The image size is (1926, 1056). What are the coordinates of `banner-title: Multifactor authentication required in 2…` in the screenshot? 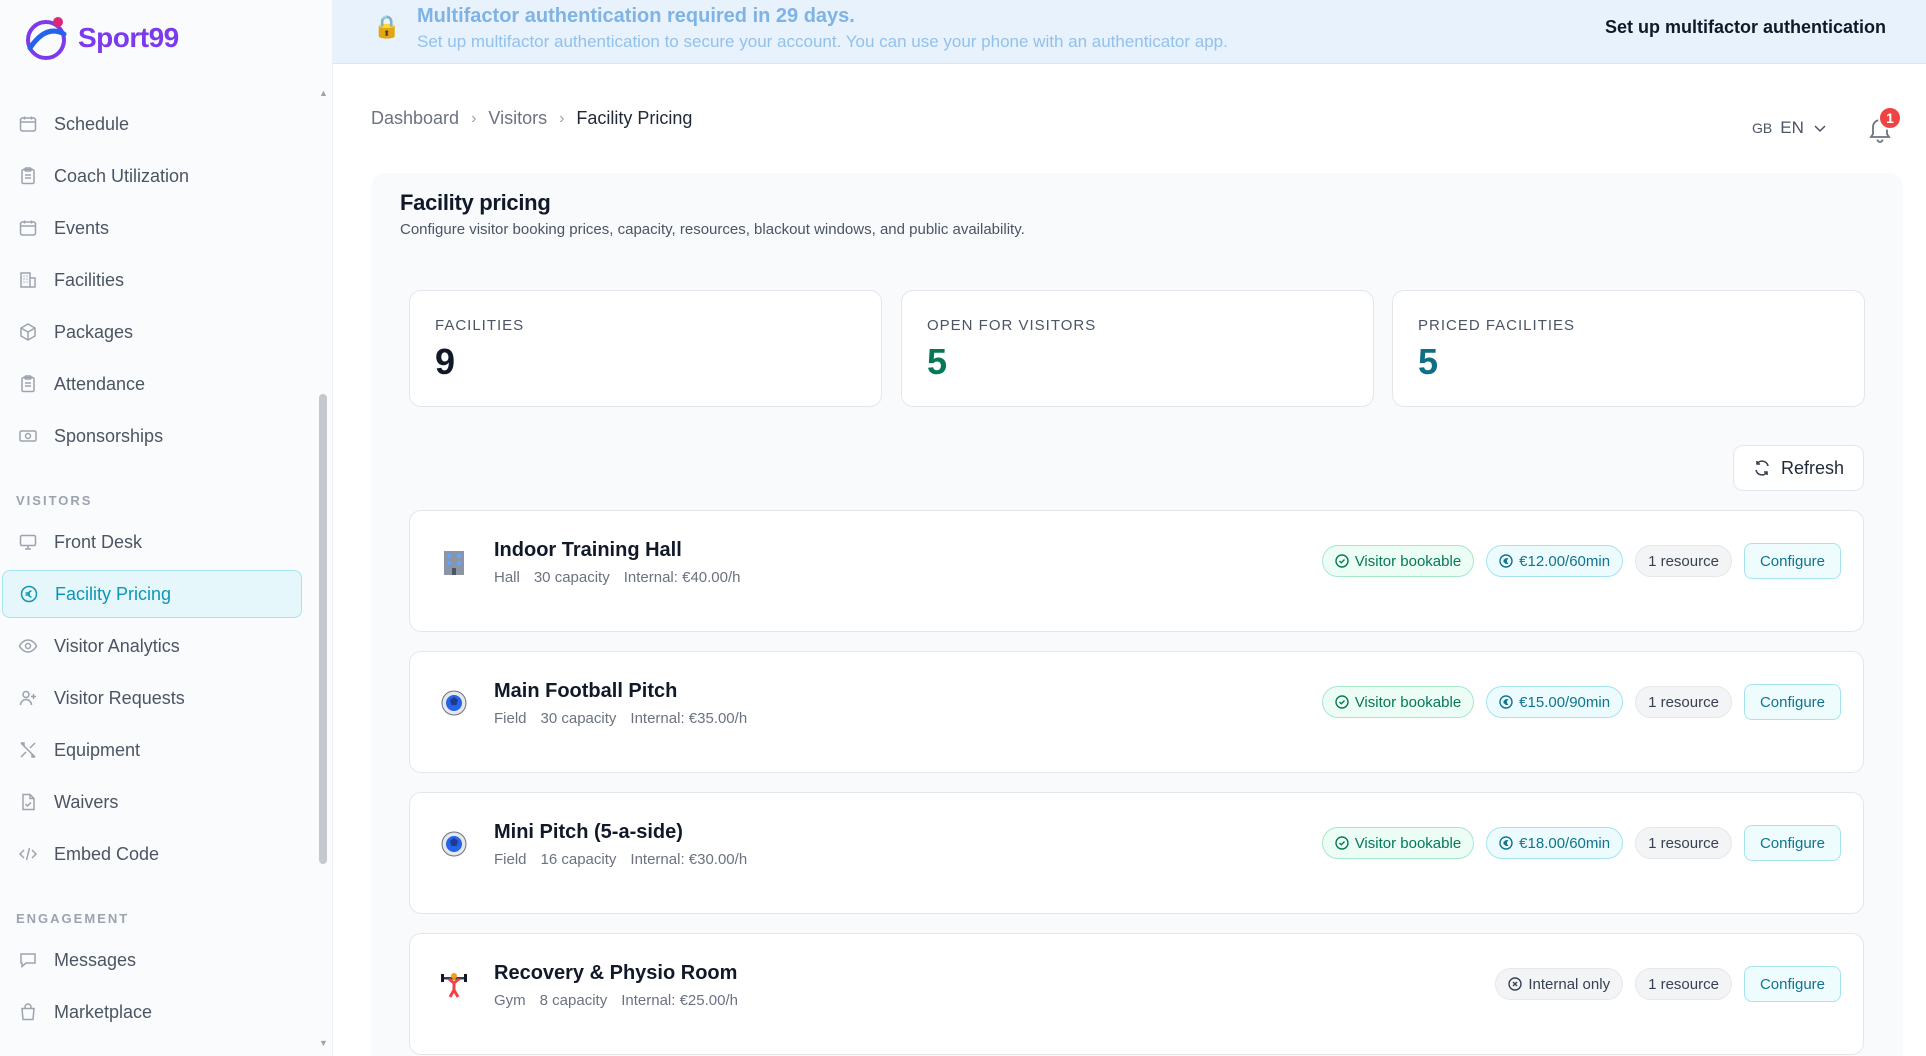 It's located at (636, 16).